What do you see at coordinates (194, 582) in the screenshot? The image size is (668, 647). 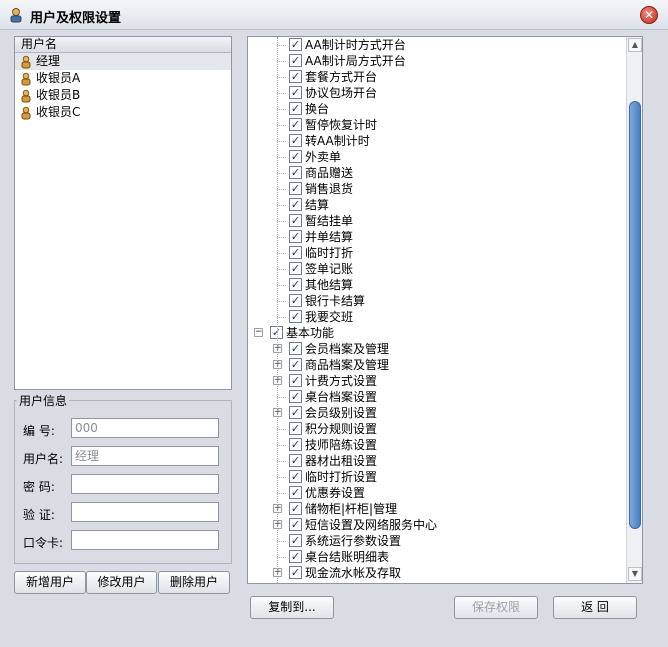 I see `delete-user-button: 删除用户` at bounding box center [194, 582].